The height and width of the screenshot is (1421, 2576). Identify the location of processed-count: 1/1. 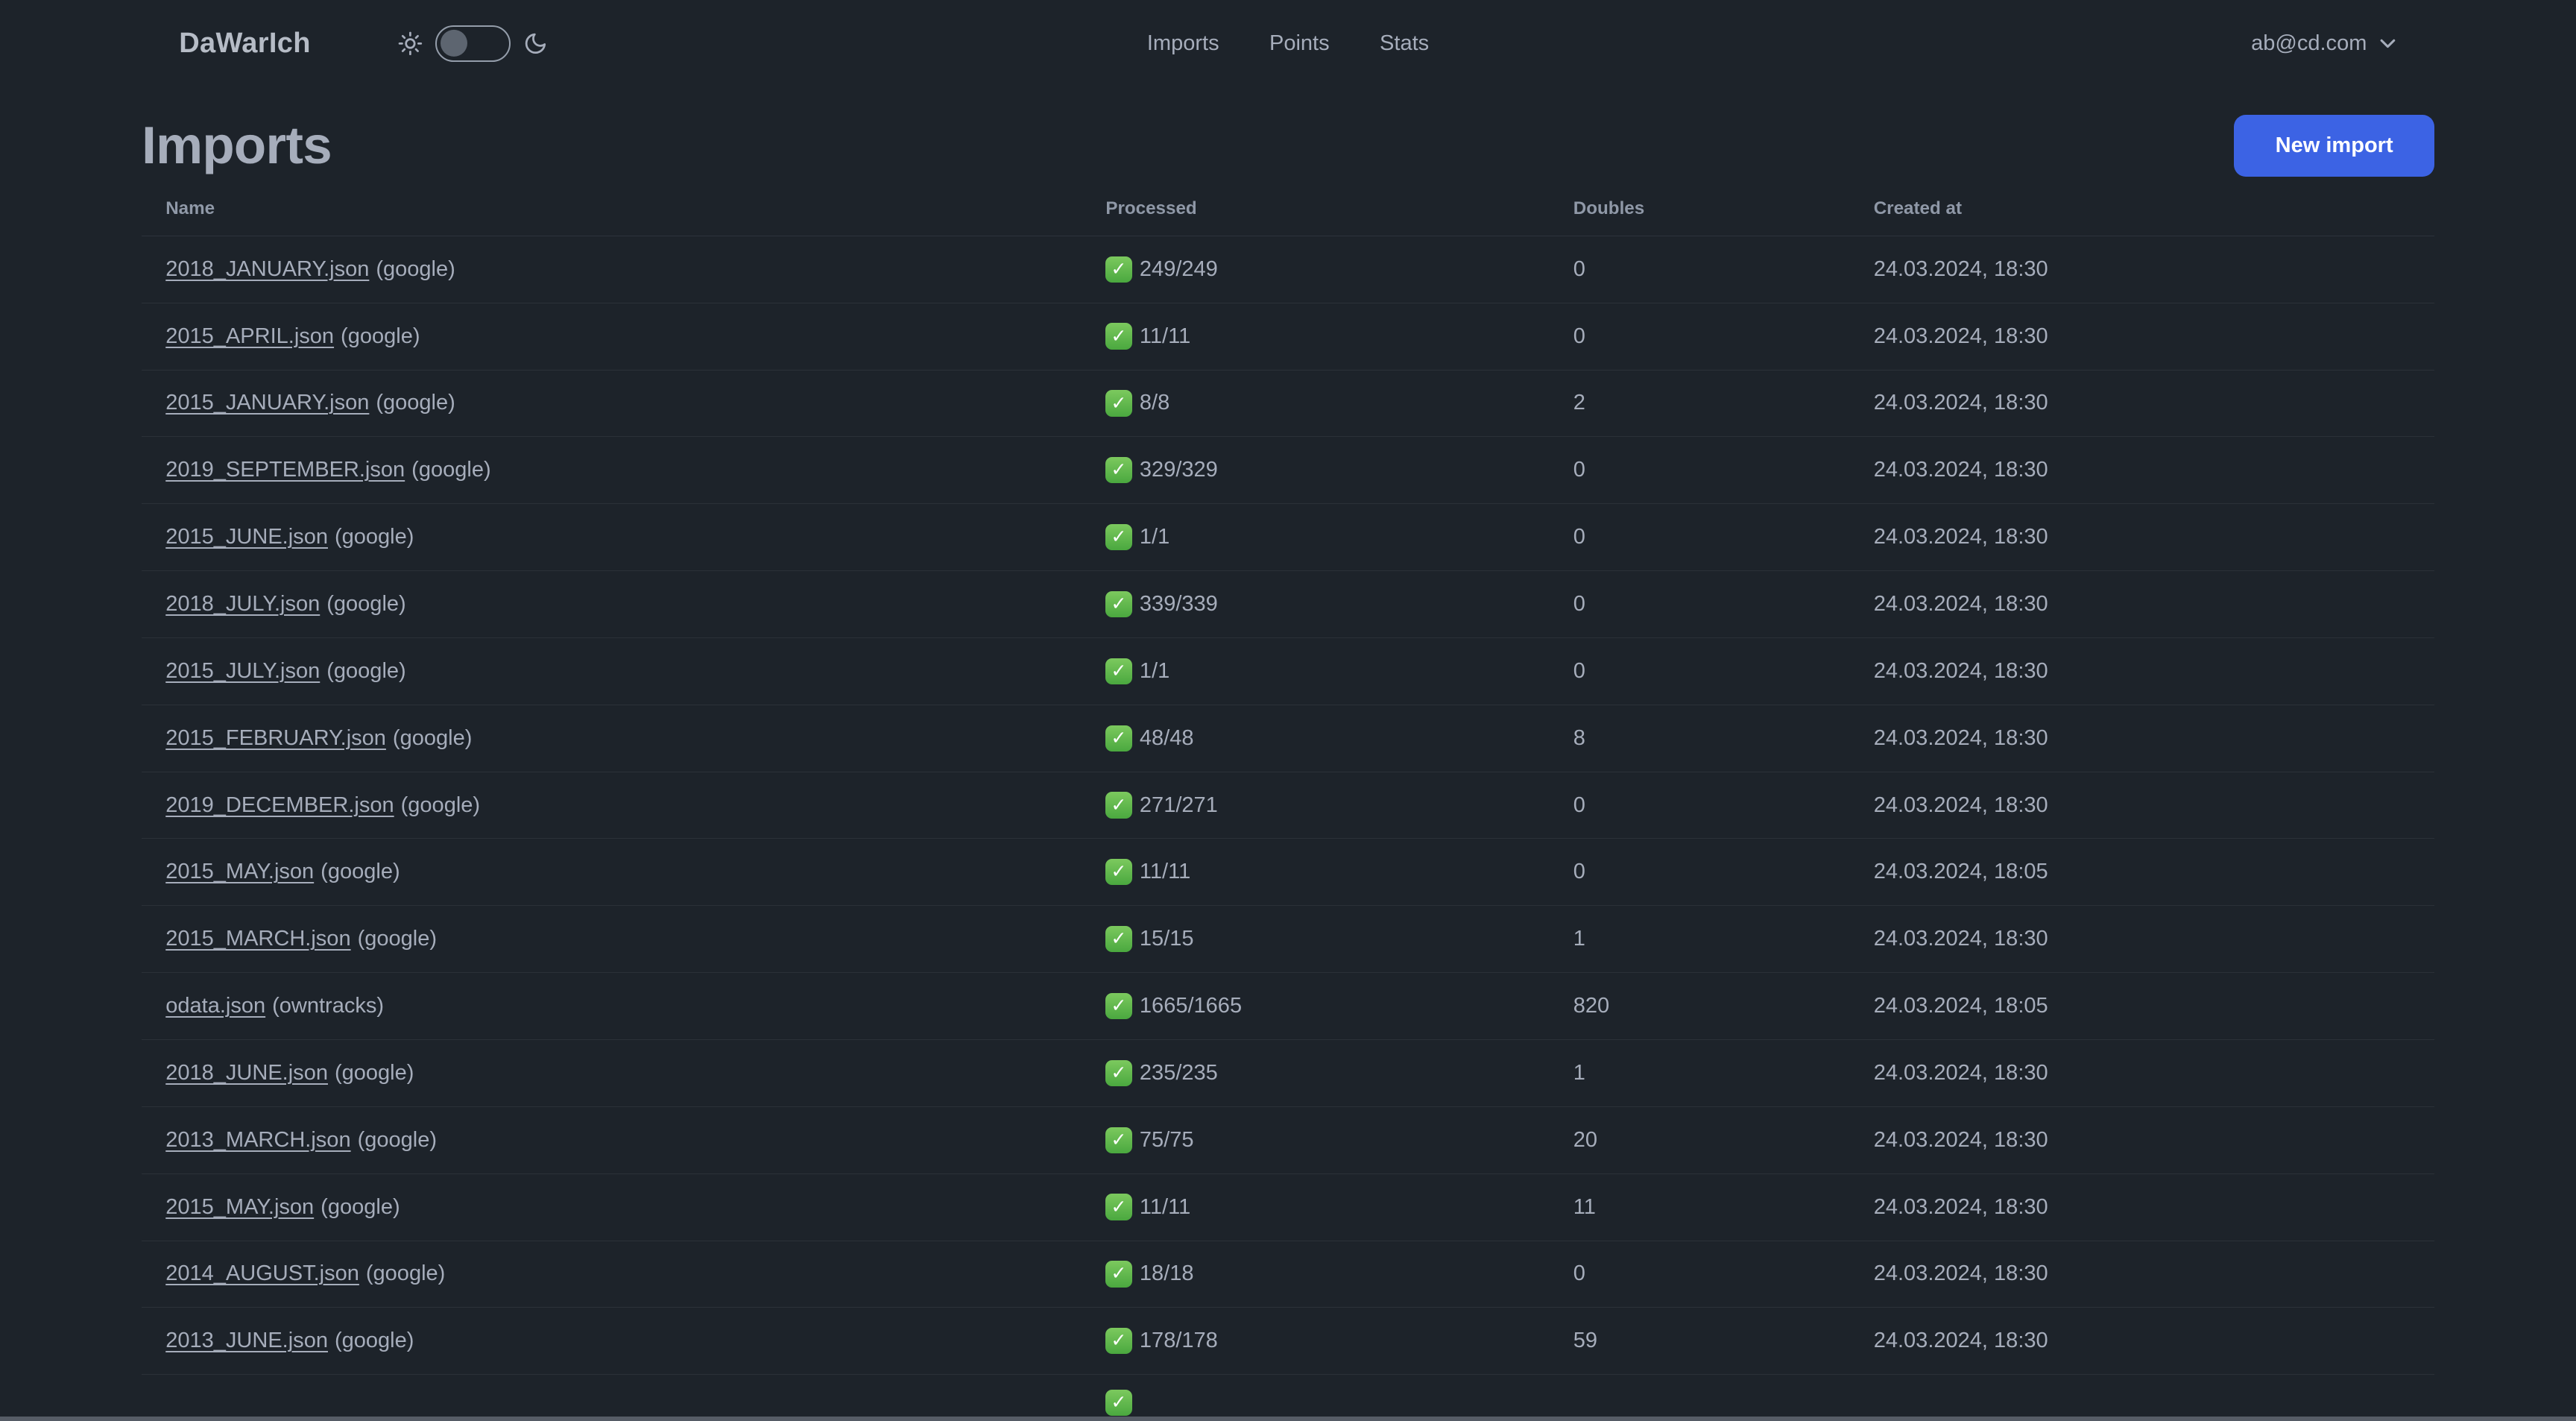
(1154, 670).